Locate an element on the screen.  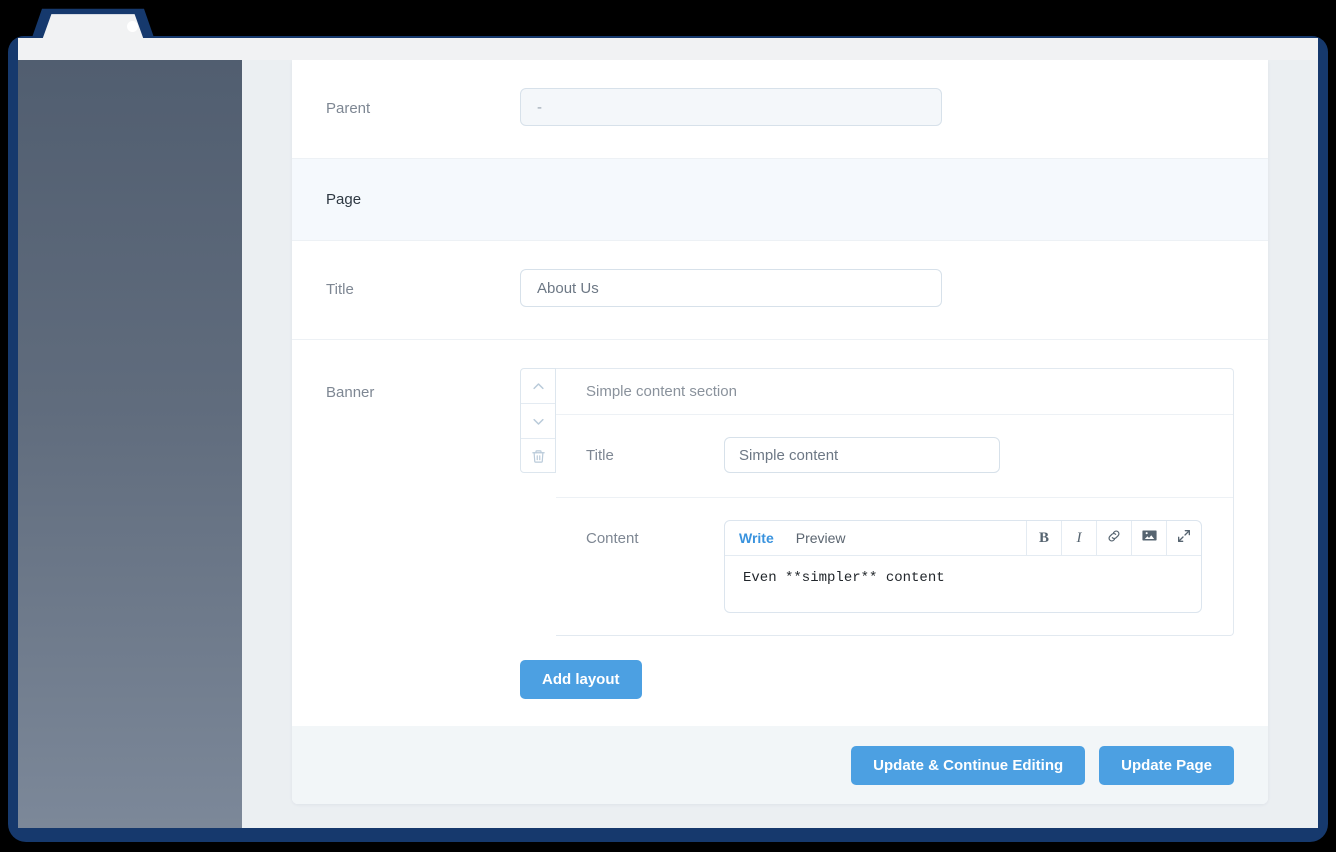
markdown-tool-buttons: B I is located at coordinates (1113, 538).